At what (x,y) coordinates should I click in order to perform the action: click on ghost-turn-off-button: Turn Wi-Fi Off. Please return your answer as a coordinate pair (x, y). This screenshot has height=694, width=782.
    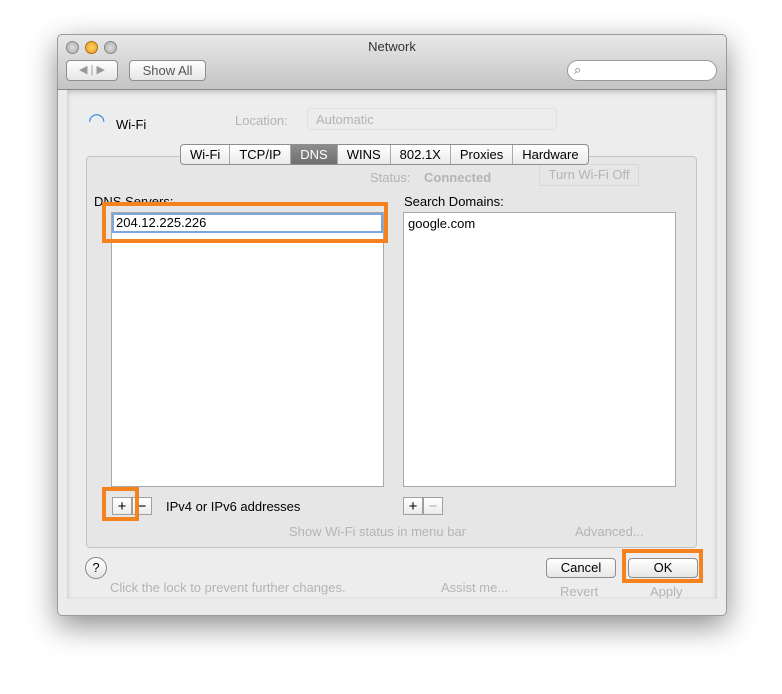
    Looking at the image, I should click on (589, 175).